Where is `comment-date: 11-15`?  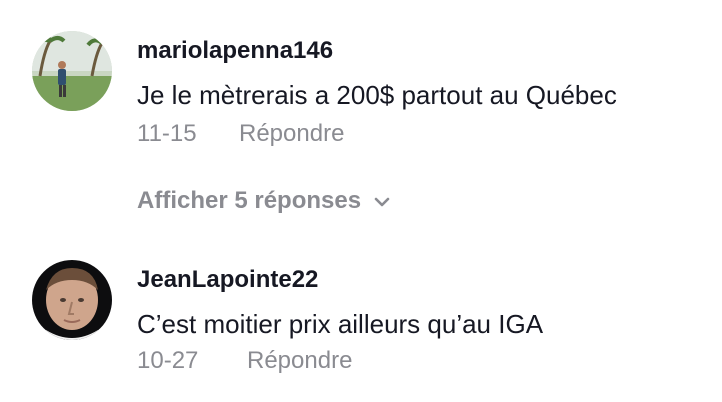 comment-date: 11-15 is located at coordinates (167, 133).